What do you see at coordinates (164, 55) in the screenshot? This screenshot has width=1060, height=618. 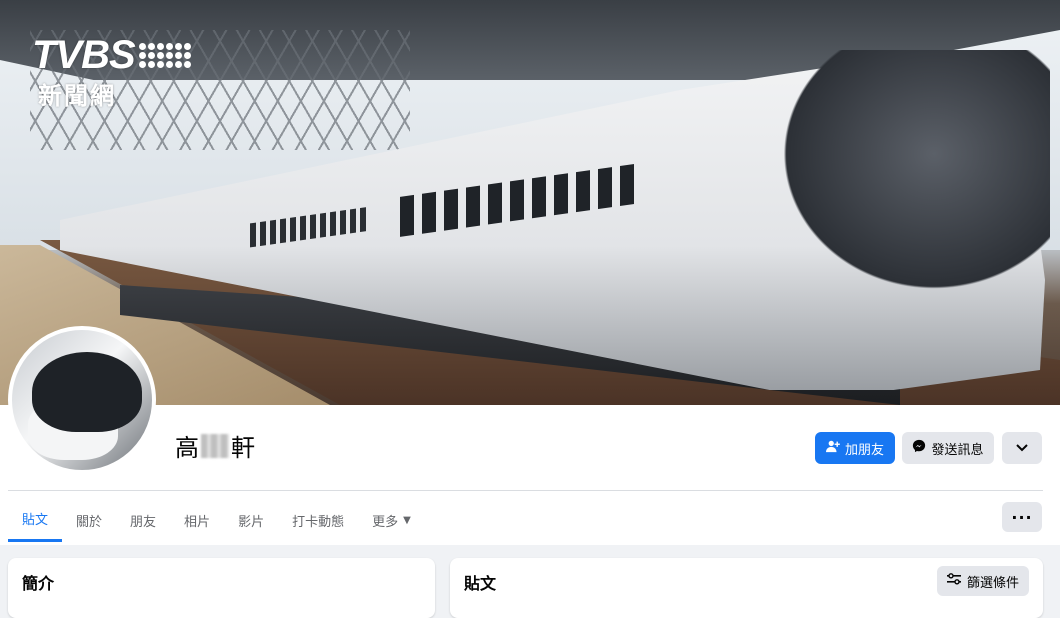 I see `logo-dots-icon` at bounding box center [164, 55].